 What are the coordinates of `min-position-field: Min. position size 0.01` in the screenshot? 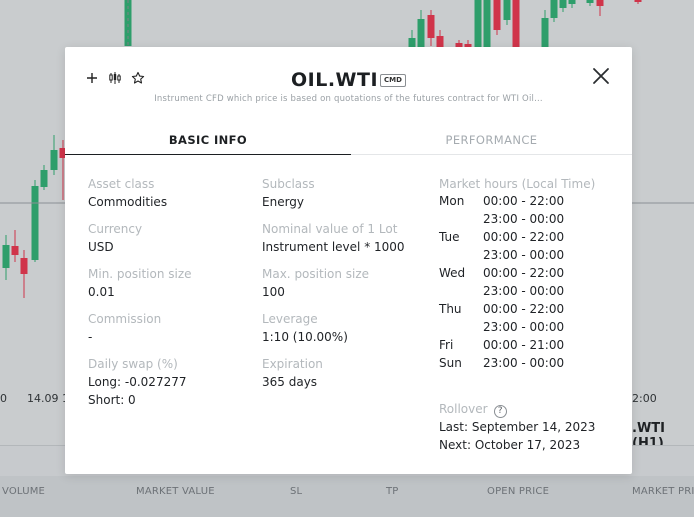 It's located at (140, 283).